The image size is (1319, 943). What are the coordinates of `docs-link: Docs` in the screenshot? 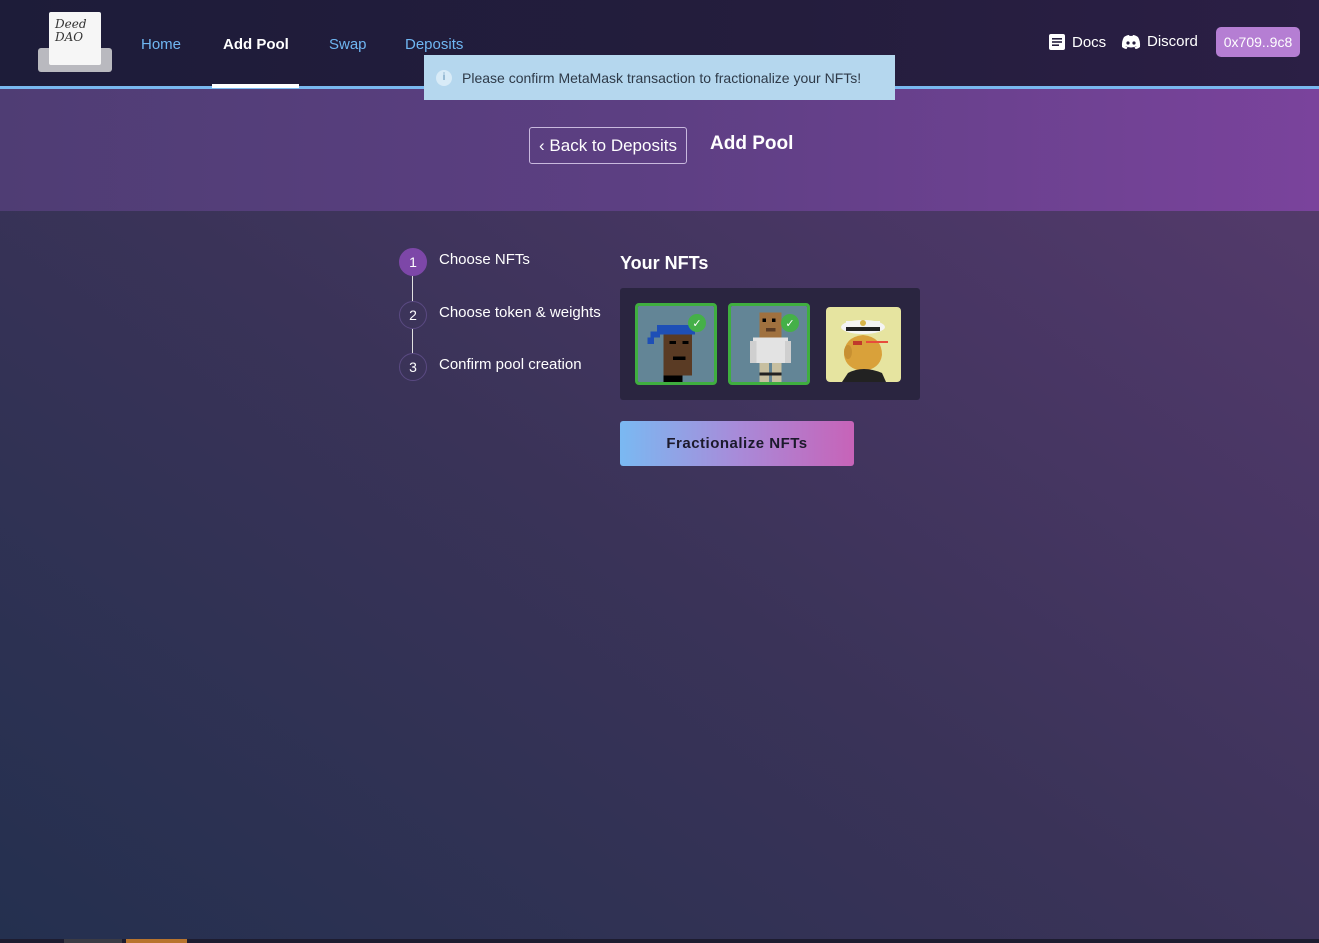 It's located at (1077, 42).